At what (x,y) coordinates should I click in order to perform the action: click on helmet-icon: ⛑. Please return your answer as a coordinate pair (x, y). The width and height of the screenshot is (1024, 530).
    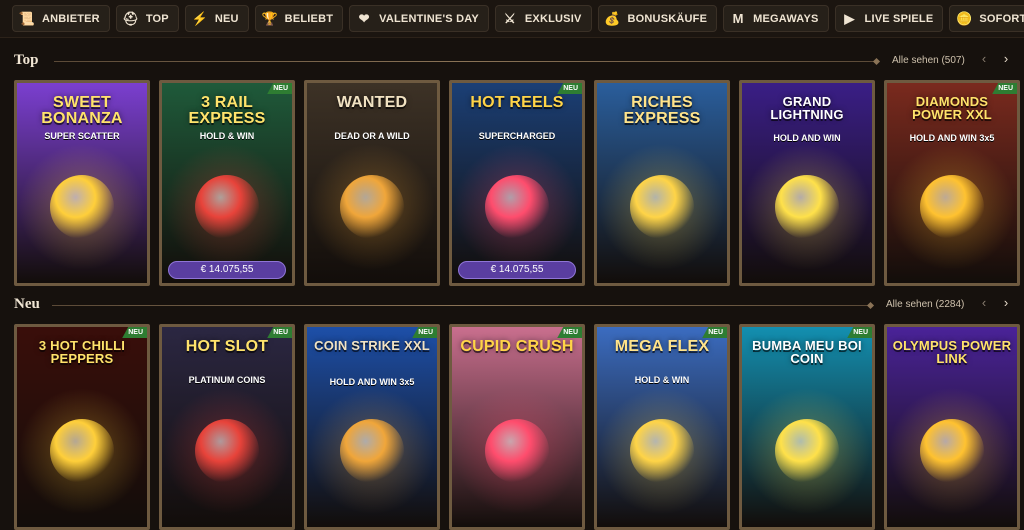
    Looking at the image, I should click on (131, 18).